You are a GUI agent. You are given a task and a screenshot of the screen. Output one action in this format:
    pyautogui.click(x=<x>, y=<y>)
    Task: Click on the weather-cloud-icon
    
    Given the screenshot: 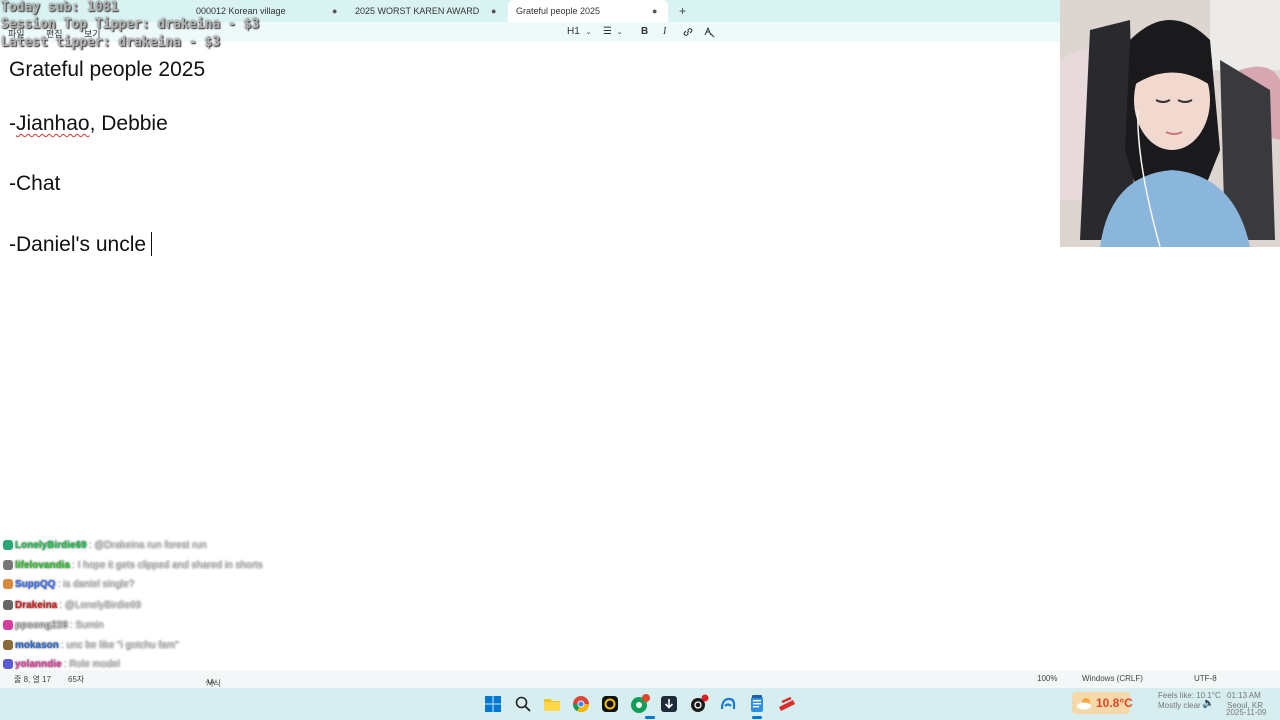 What is the action you would take?
    pyautogui.click(x=1084, y=704)
    